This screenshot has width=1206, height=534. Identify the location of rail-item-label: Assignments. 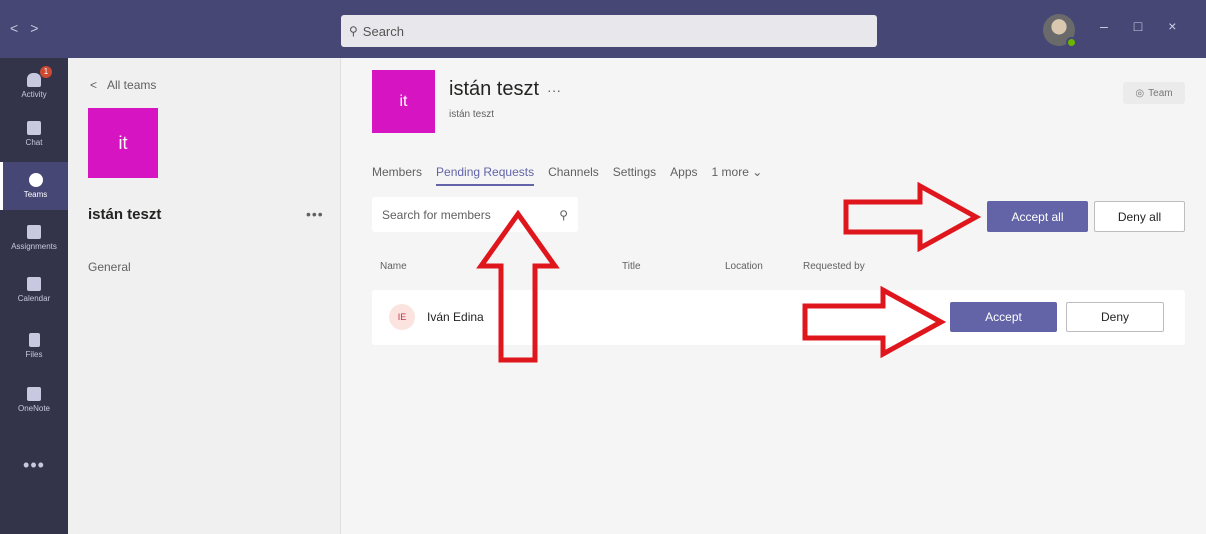
(34, 246).